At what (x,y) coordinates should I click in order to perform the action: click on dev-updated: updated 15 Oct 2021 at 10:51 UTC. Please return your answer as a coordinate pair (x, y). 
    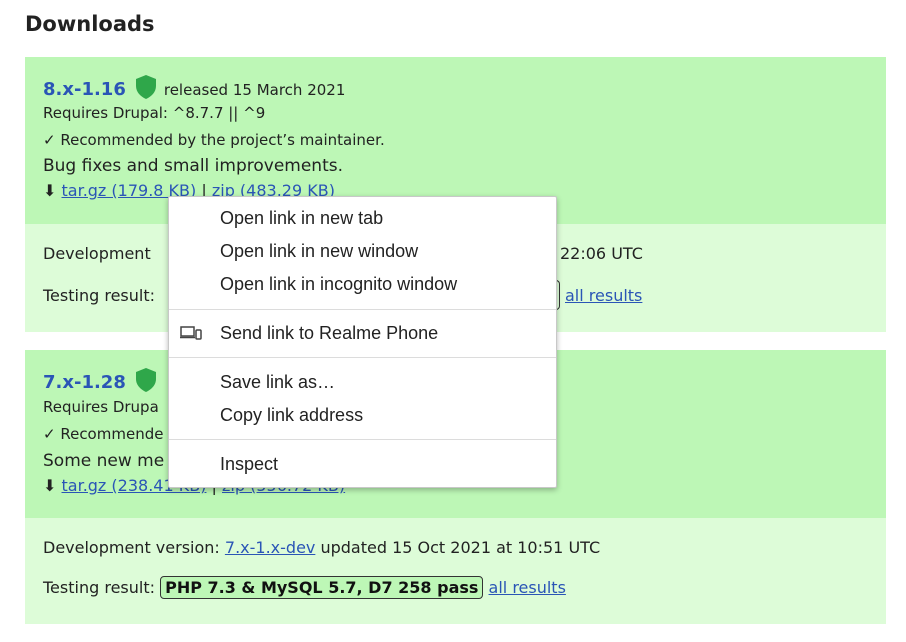
    Looking at the image, I should click on (460, 547).